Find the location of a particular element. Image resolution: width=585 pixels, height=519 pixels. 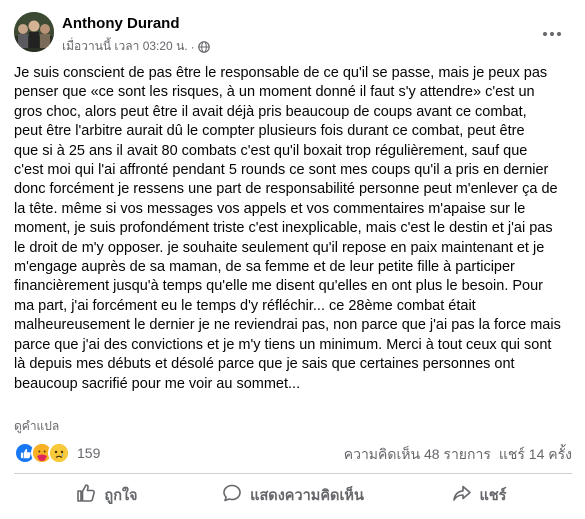

post-timestamp: เมื่อวานนี้ เวลา 03:20 น. is located at coordinates (125, 46).